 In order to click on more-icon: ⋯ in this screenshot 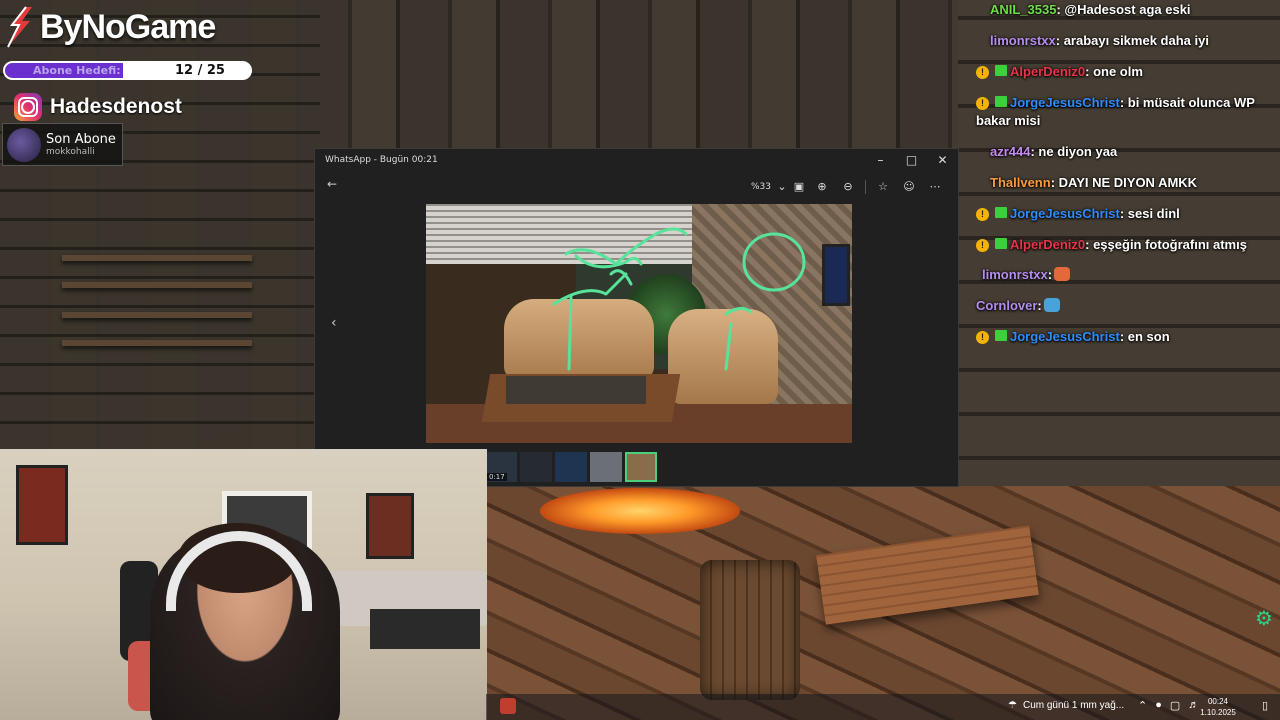, I will do `click(935, 187)`.